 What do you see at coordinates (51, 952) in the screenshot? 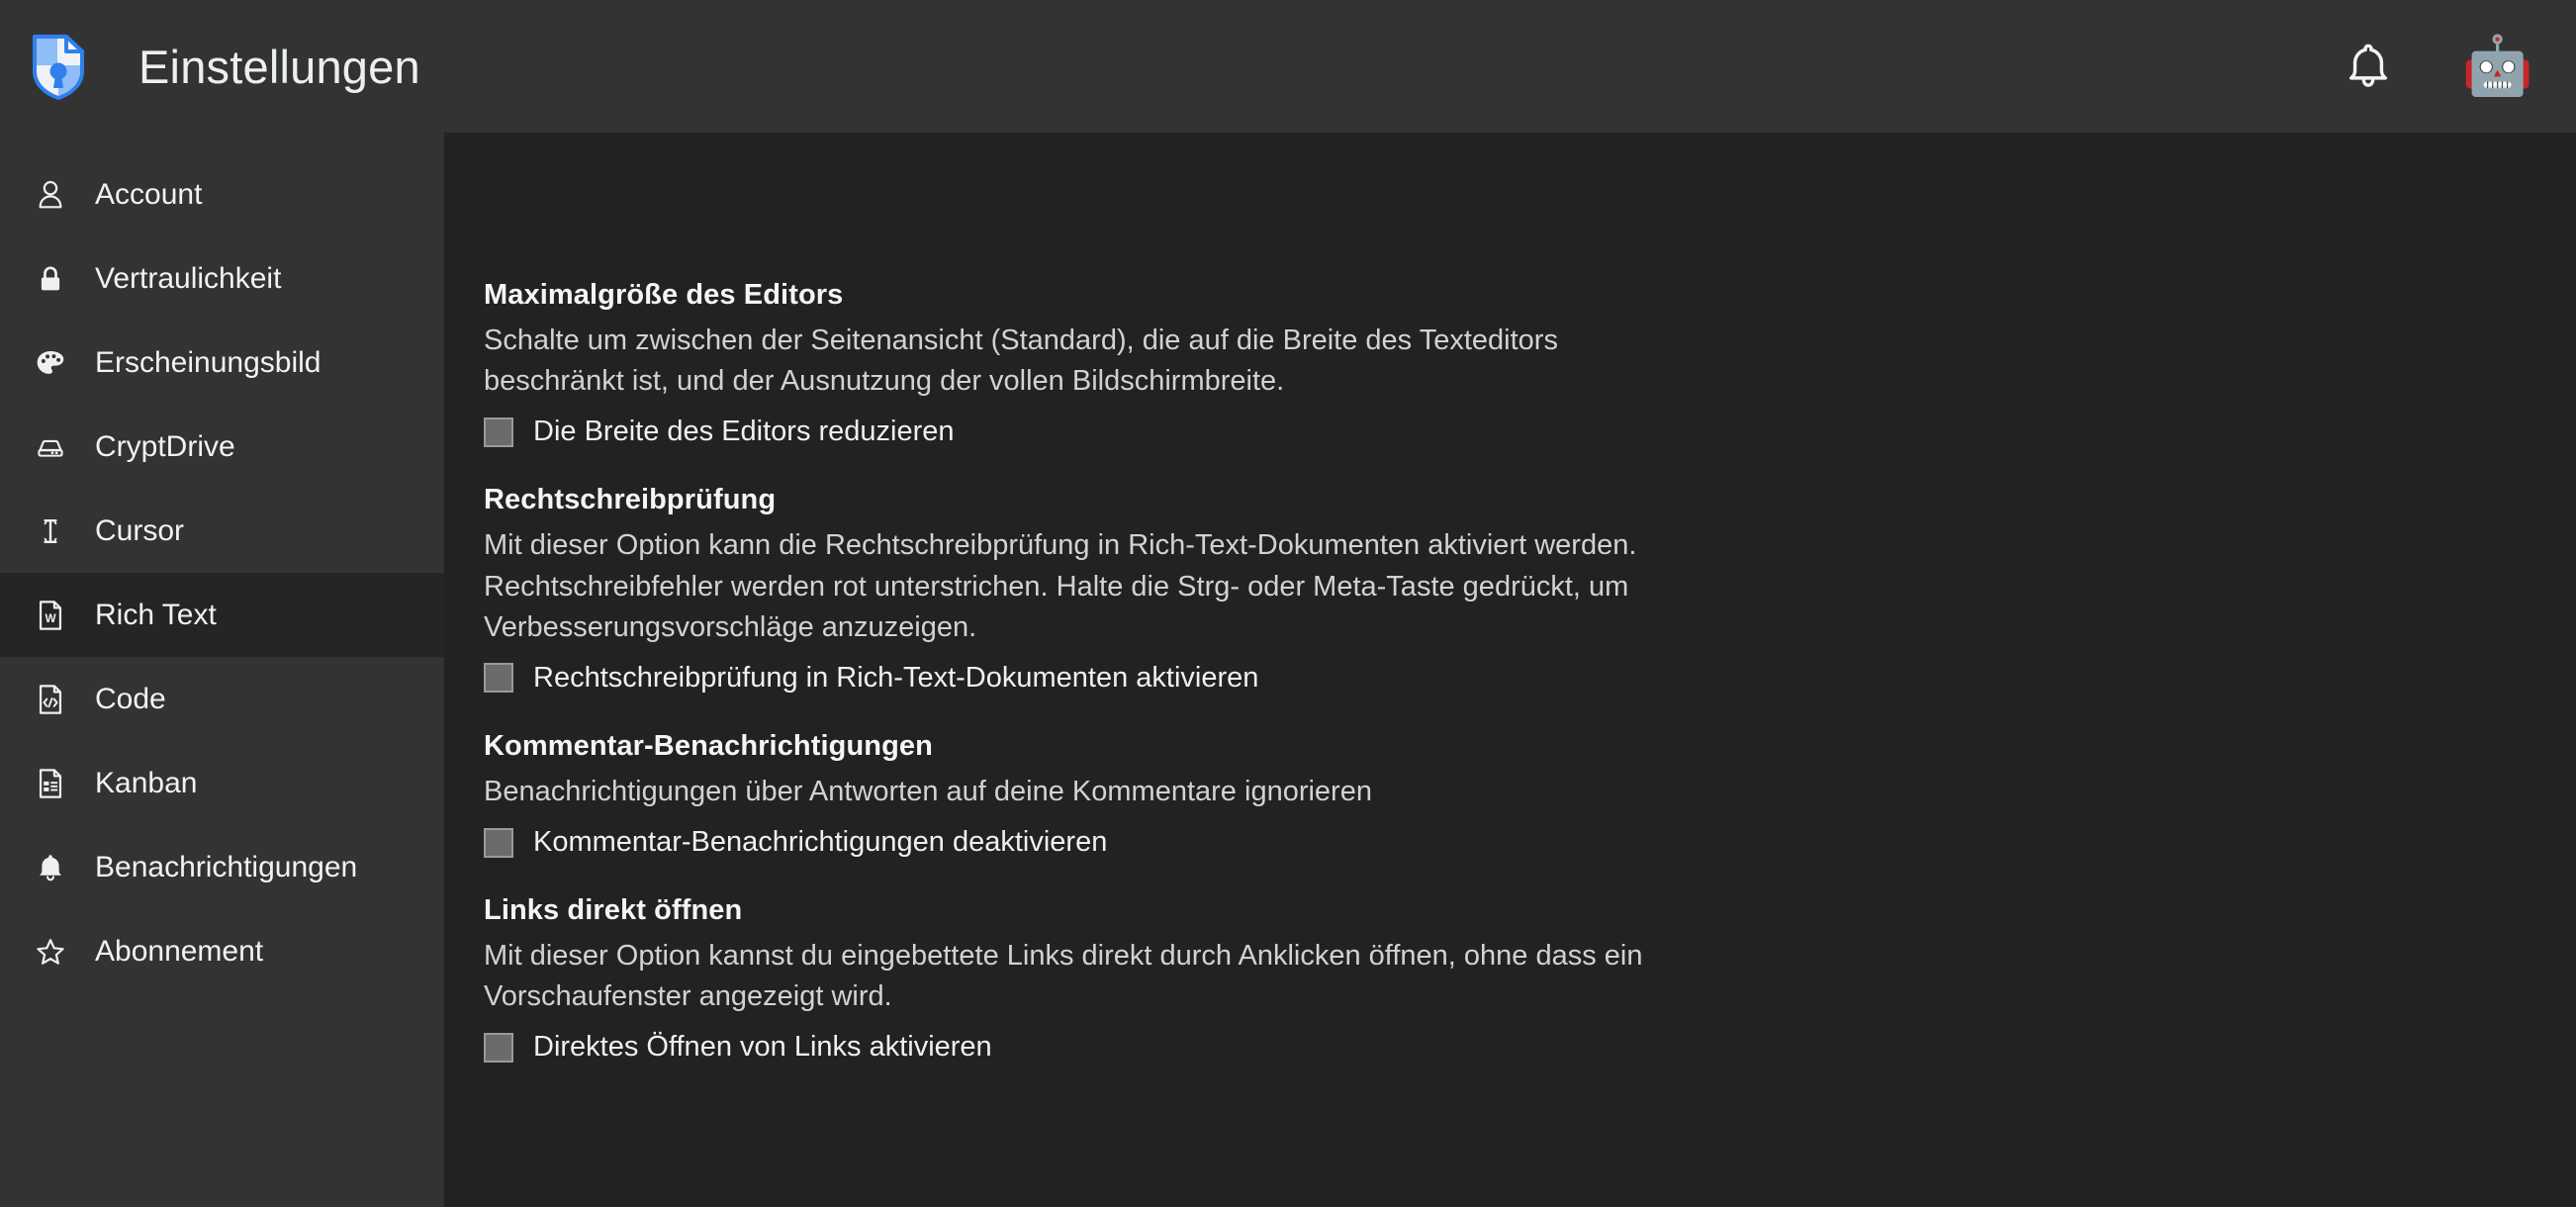
I see `star-icon` at bounding box center [51, 952].